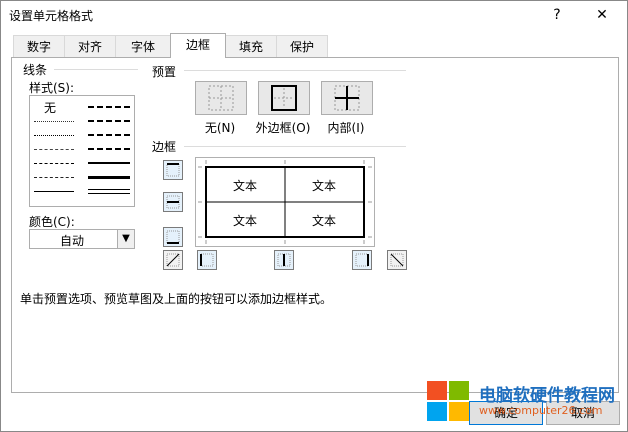 This screenshot has width=628, height=432. I want to click on border-inside-horizontal-icon, so click(173, 202).